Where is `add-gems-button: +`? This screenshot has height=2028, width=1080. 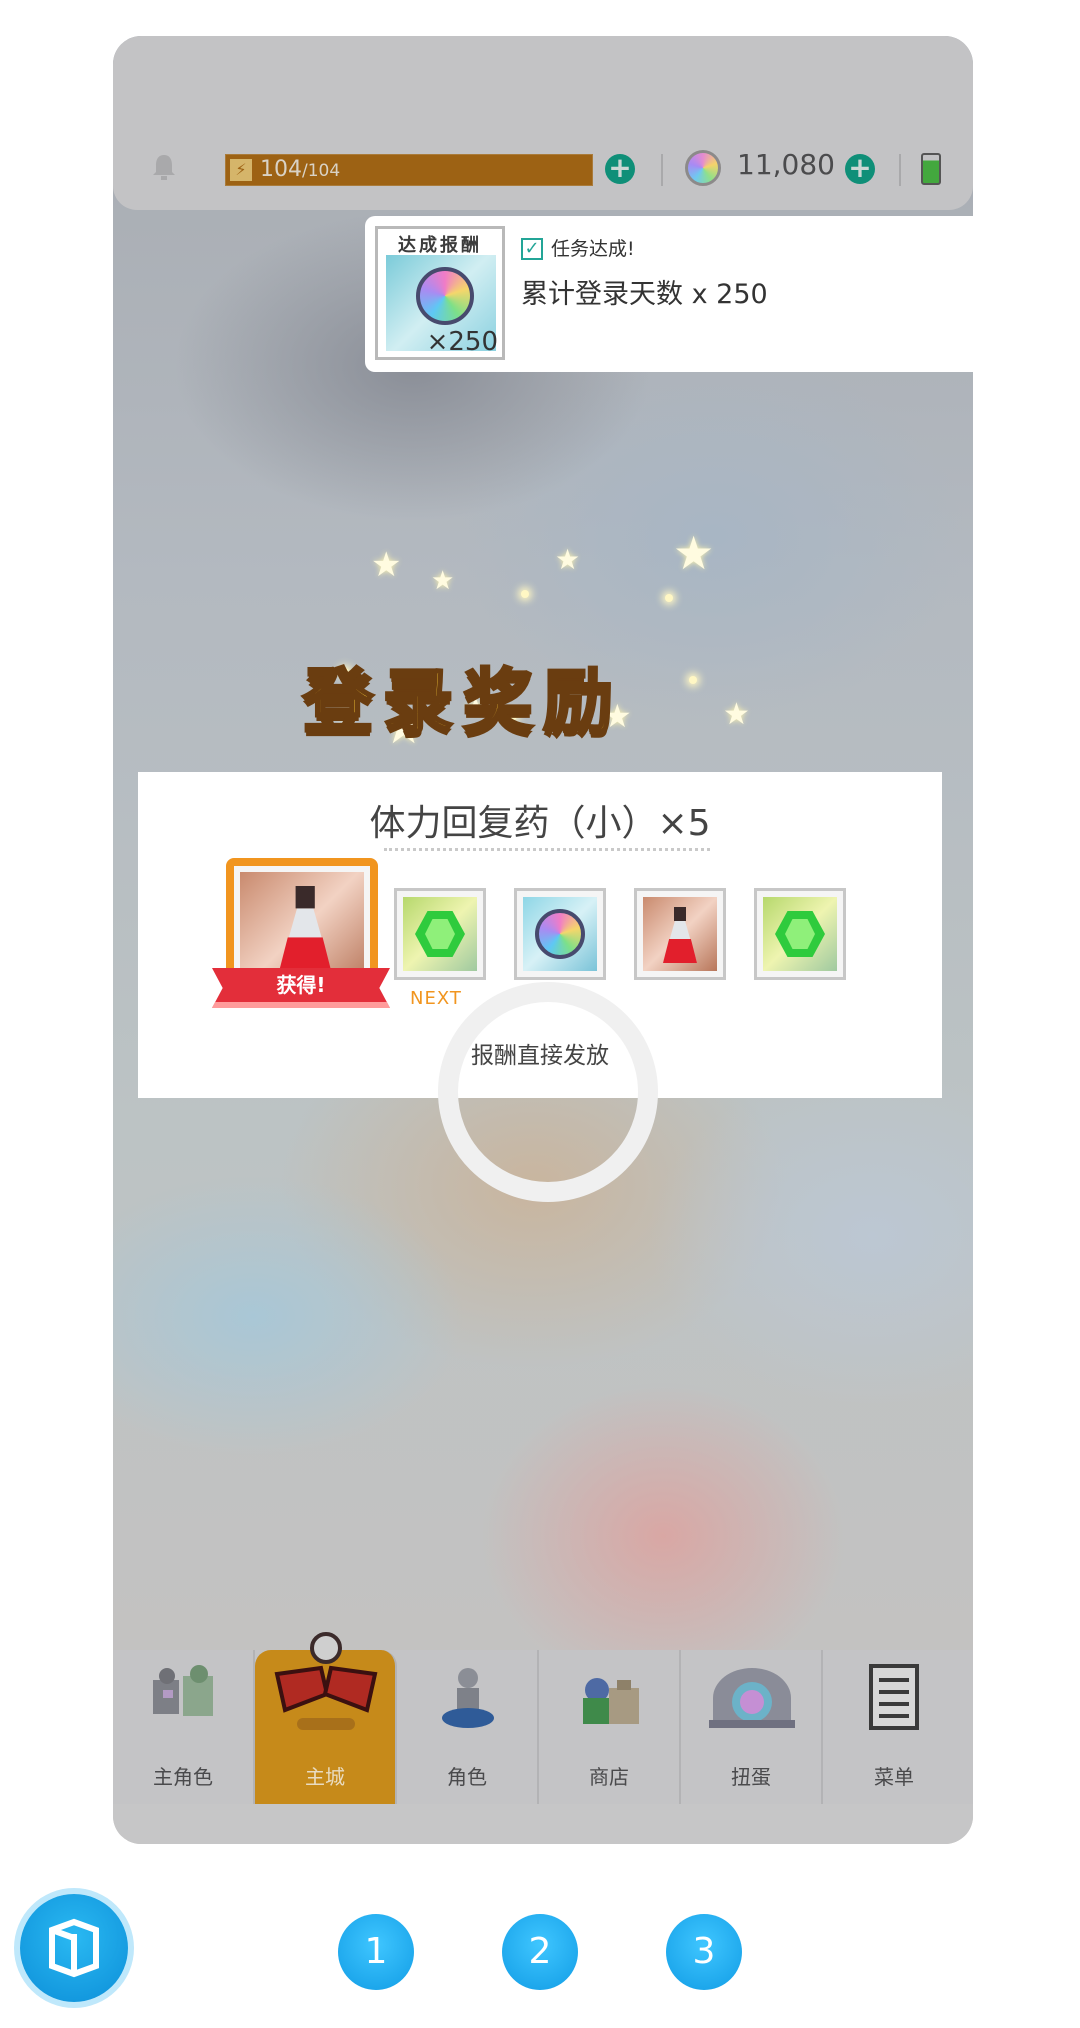
add-gems-button: + is located at coordinates (860, 169).